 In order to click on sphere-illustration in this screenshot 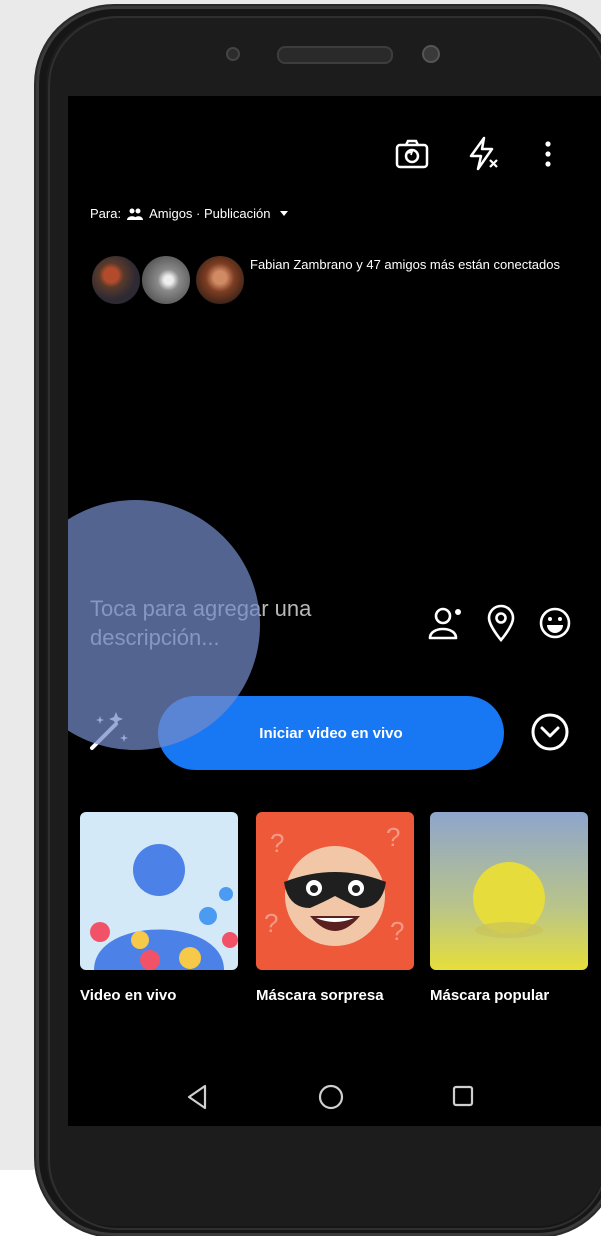, I will do `click(509, 900)`.